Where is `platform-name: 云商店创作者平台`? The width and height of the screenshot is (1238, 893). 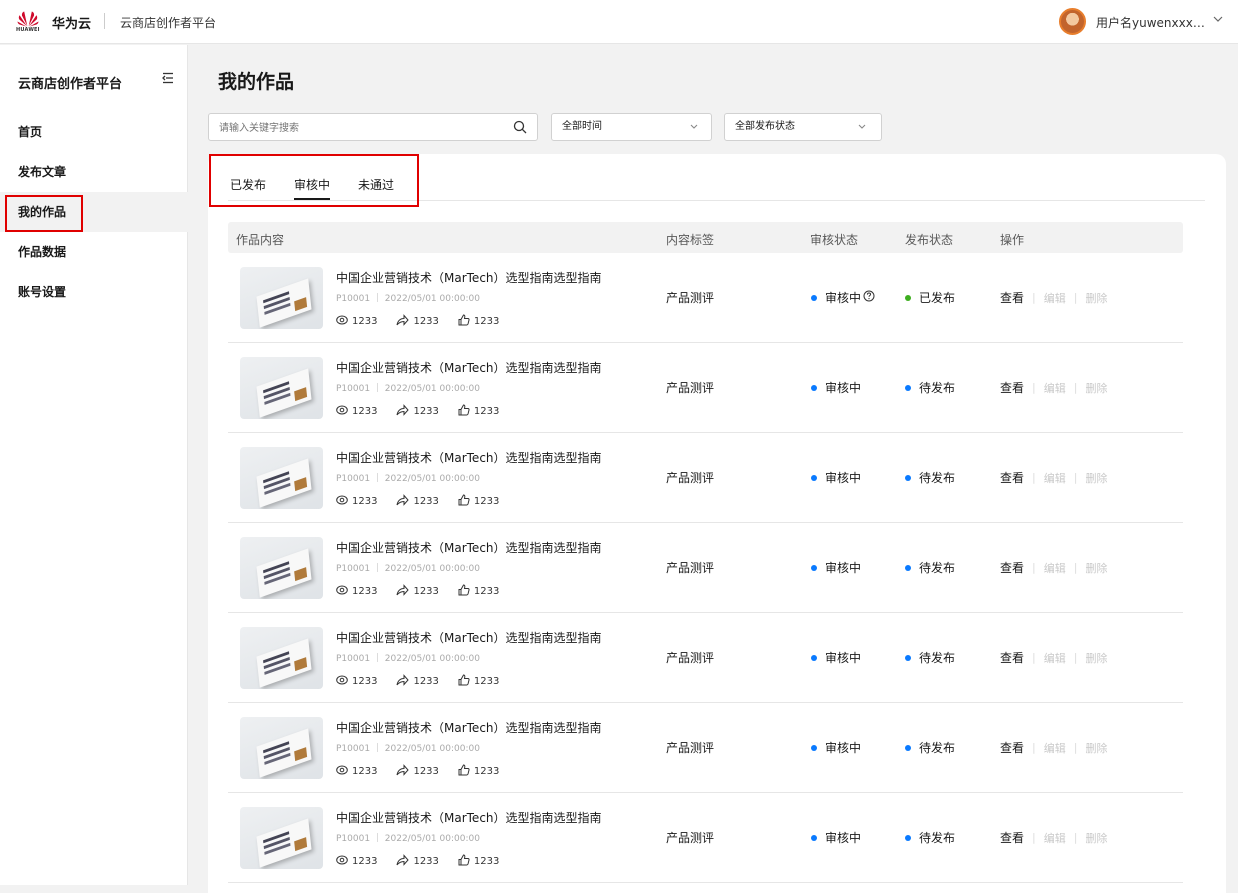 platform-name: 云商店创作者平台 is located at coordinates (168, 22).